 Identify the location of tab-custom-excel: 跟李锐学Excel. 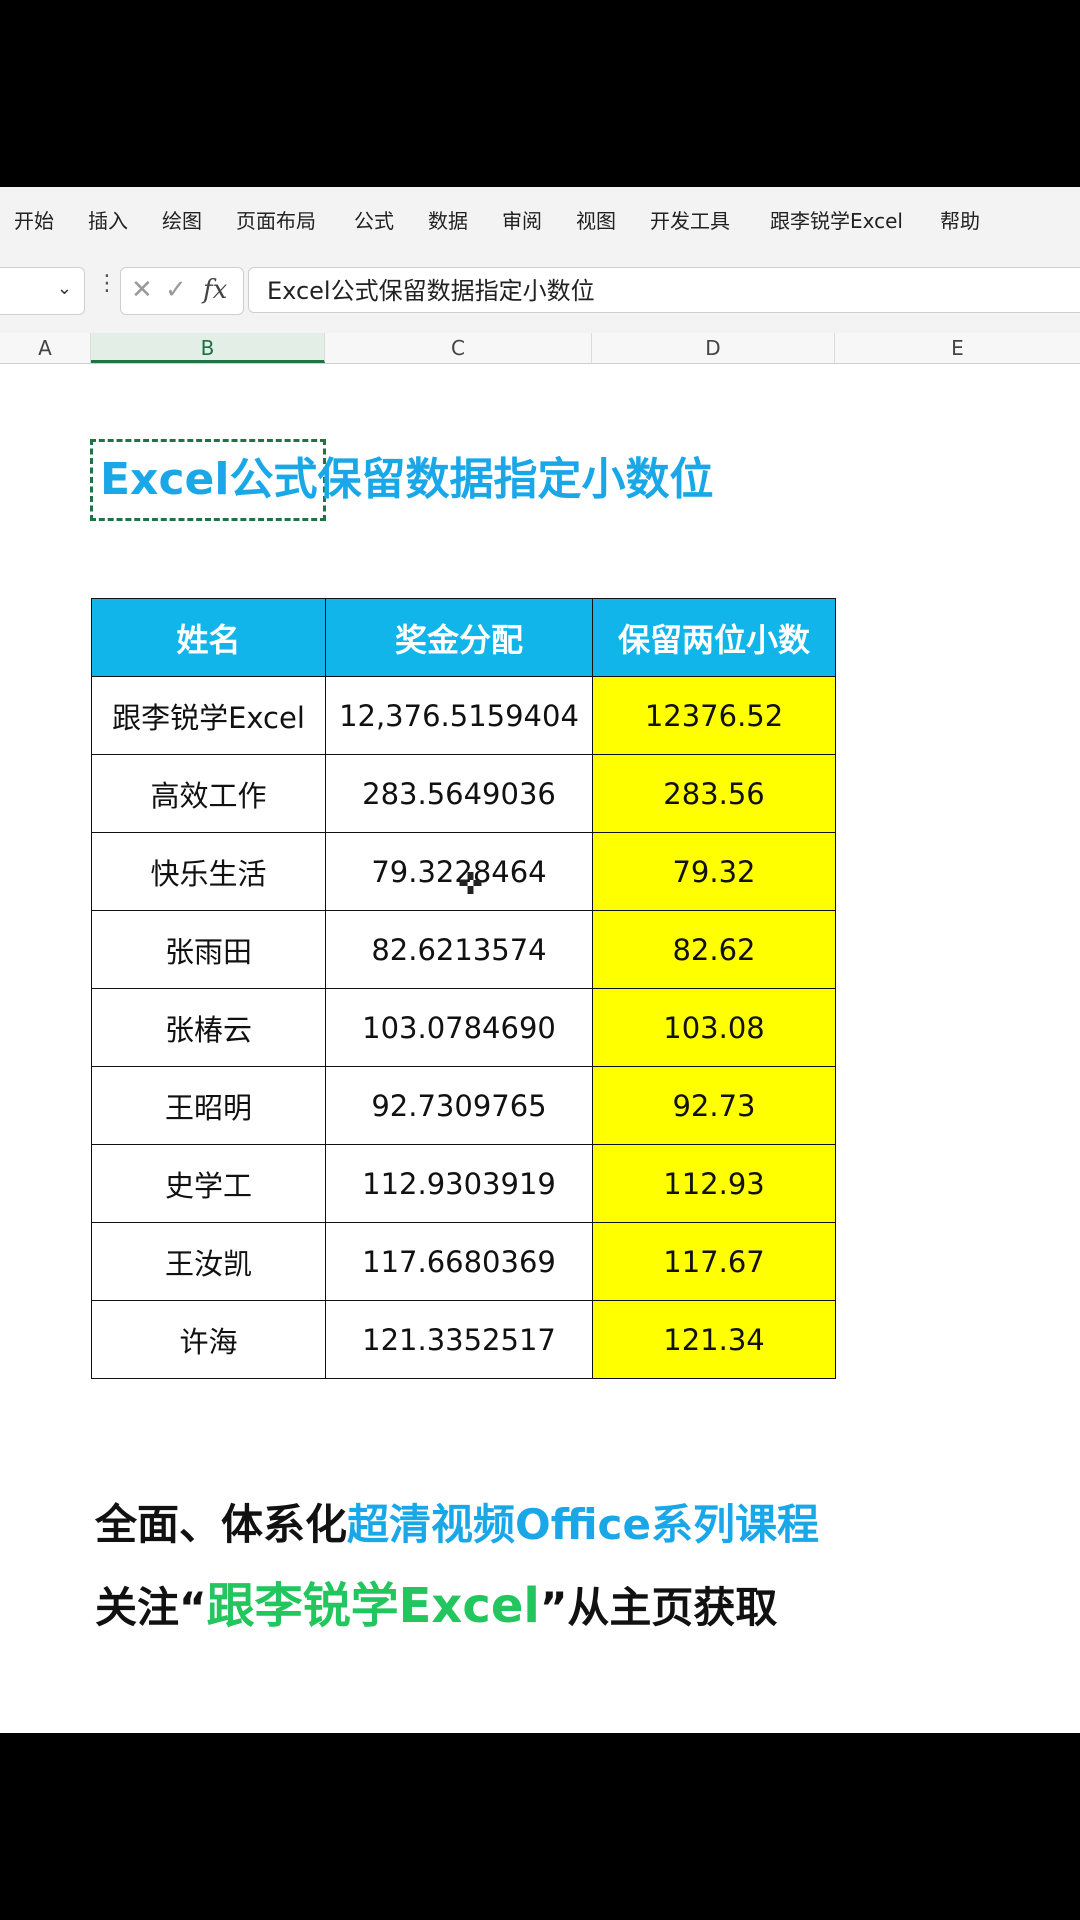
(836, 221).